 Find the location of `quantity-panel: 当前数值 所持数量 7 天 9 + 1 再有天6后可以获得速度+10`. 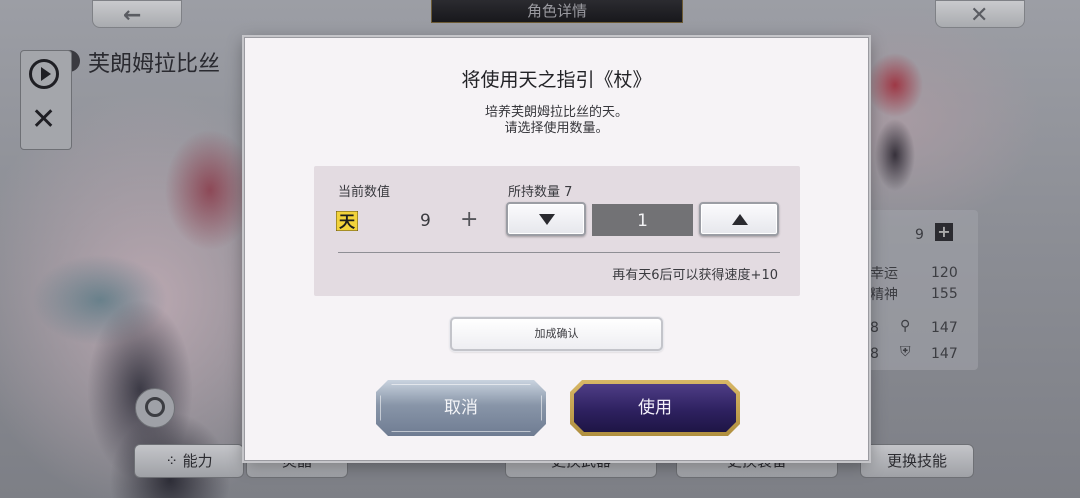

quantity-panel: 当前数值 所持数量 7 天 9 + 1 再有天6后可以获得速度+10 is located at coordinates (557, 231).